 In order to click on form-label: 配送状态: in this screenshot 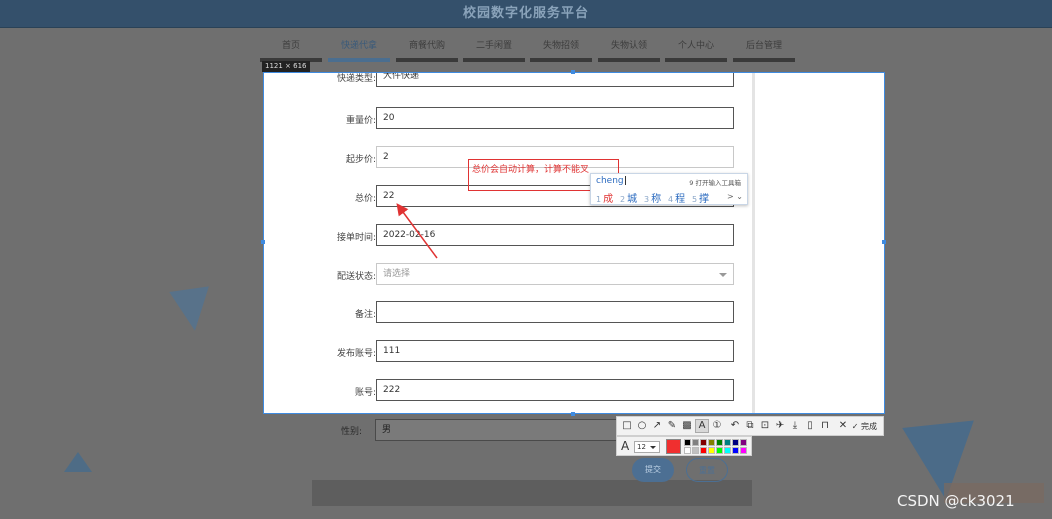, I will do `click(356, 277)`.